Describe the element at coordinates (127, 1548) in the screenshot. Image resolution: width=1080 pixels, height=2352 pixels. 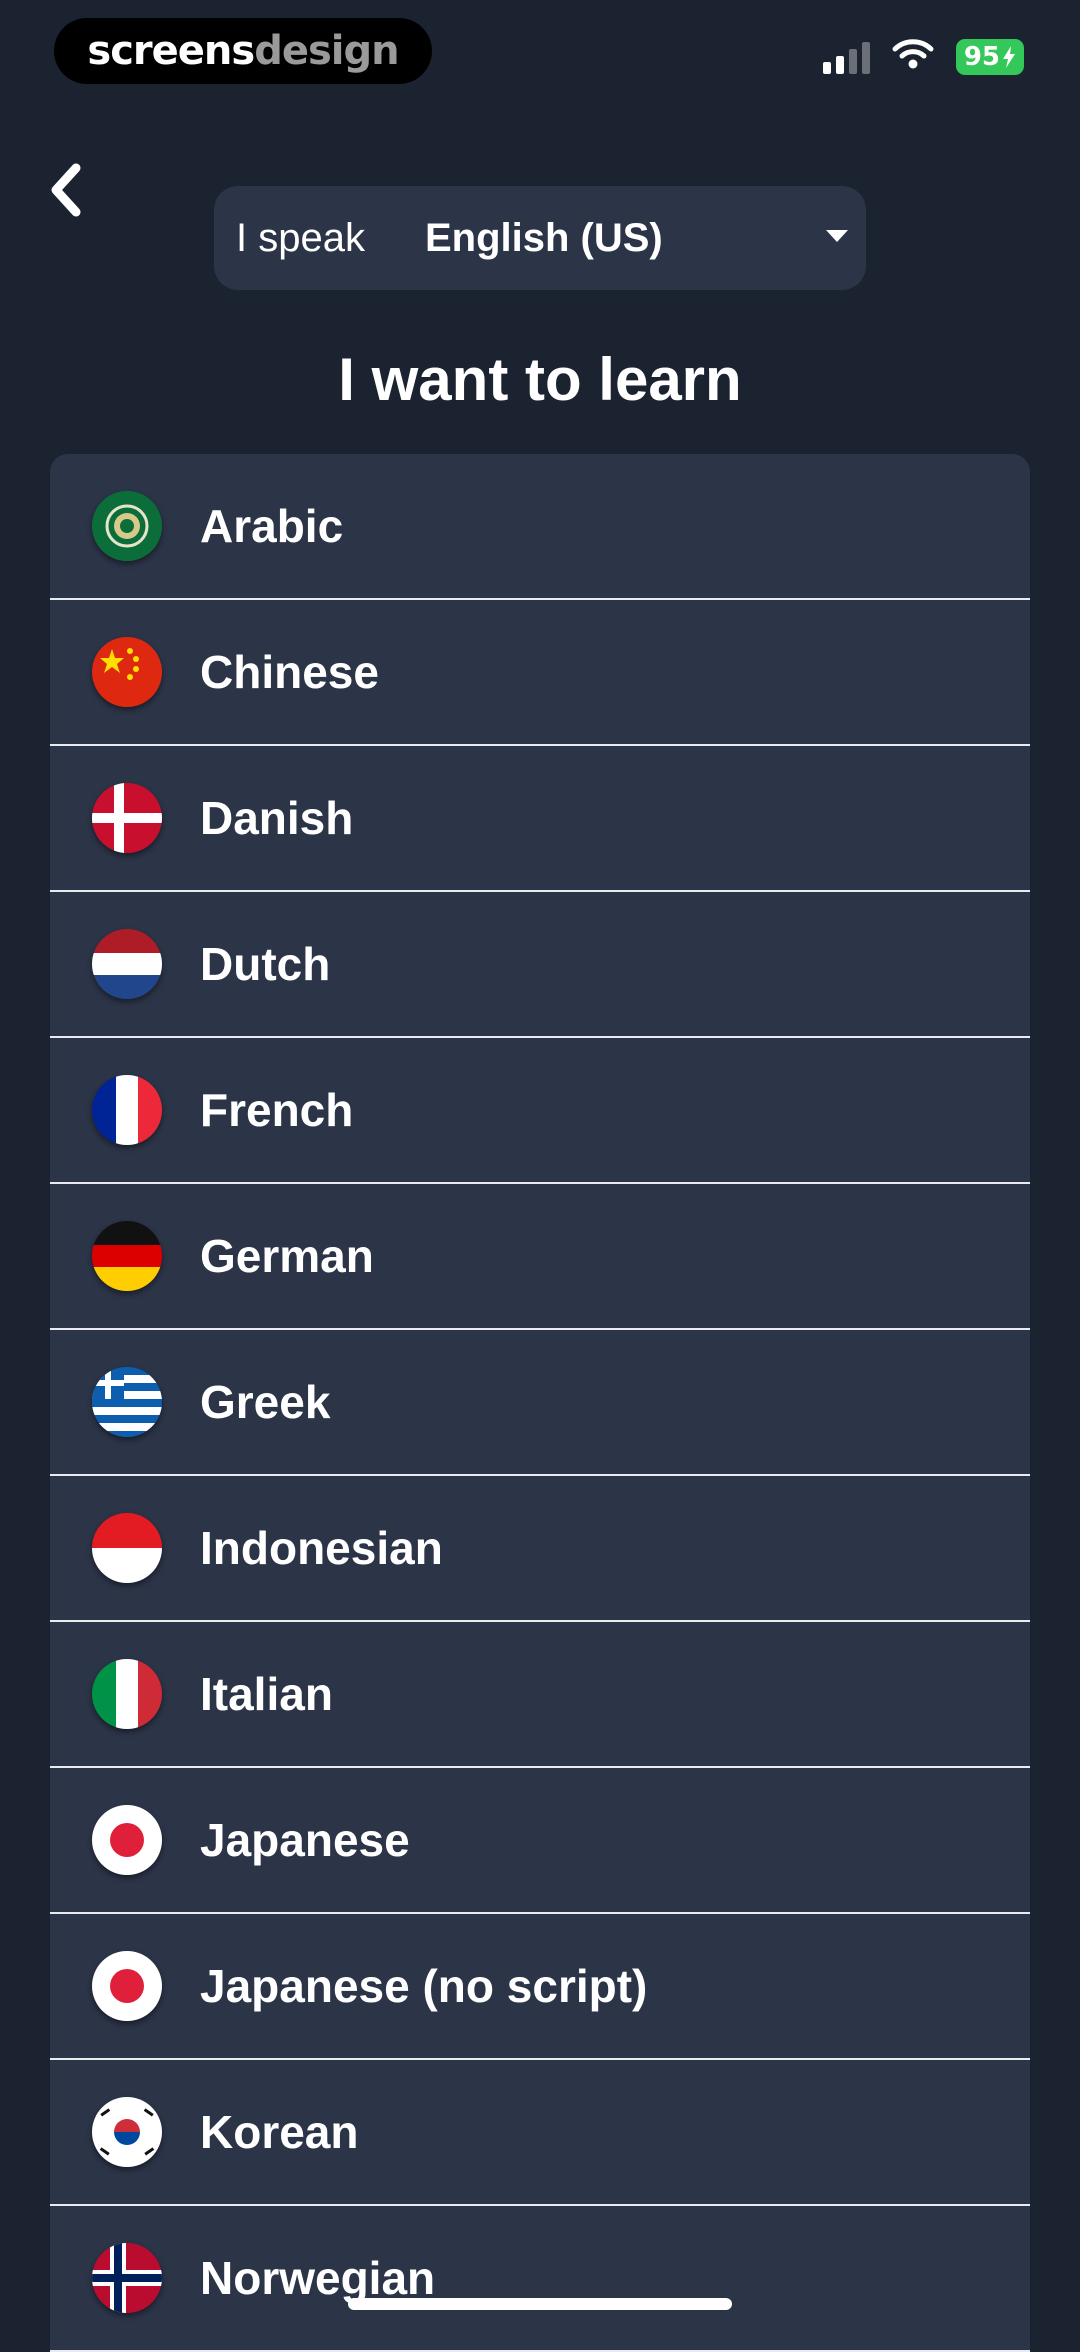
I see `indonesia-flag-icon` at that location.